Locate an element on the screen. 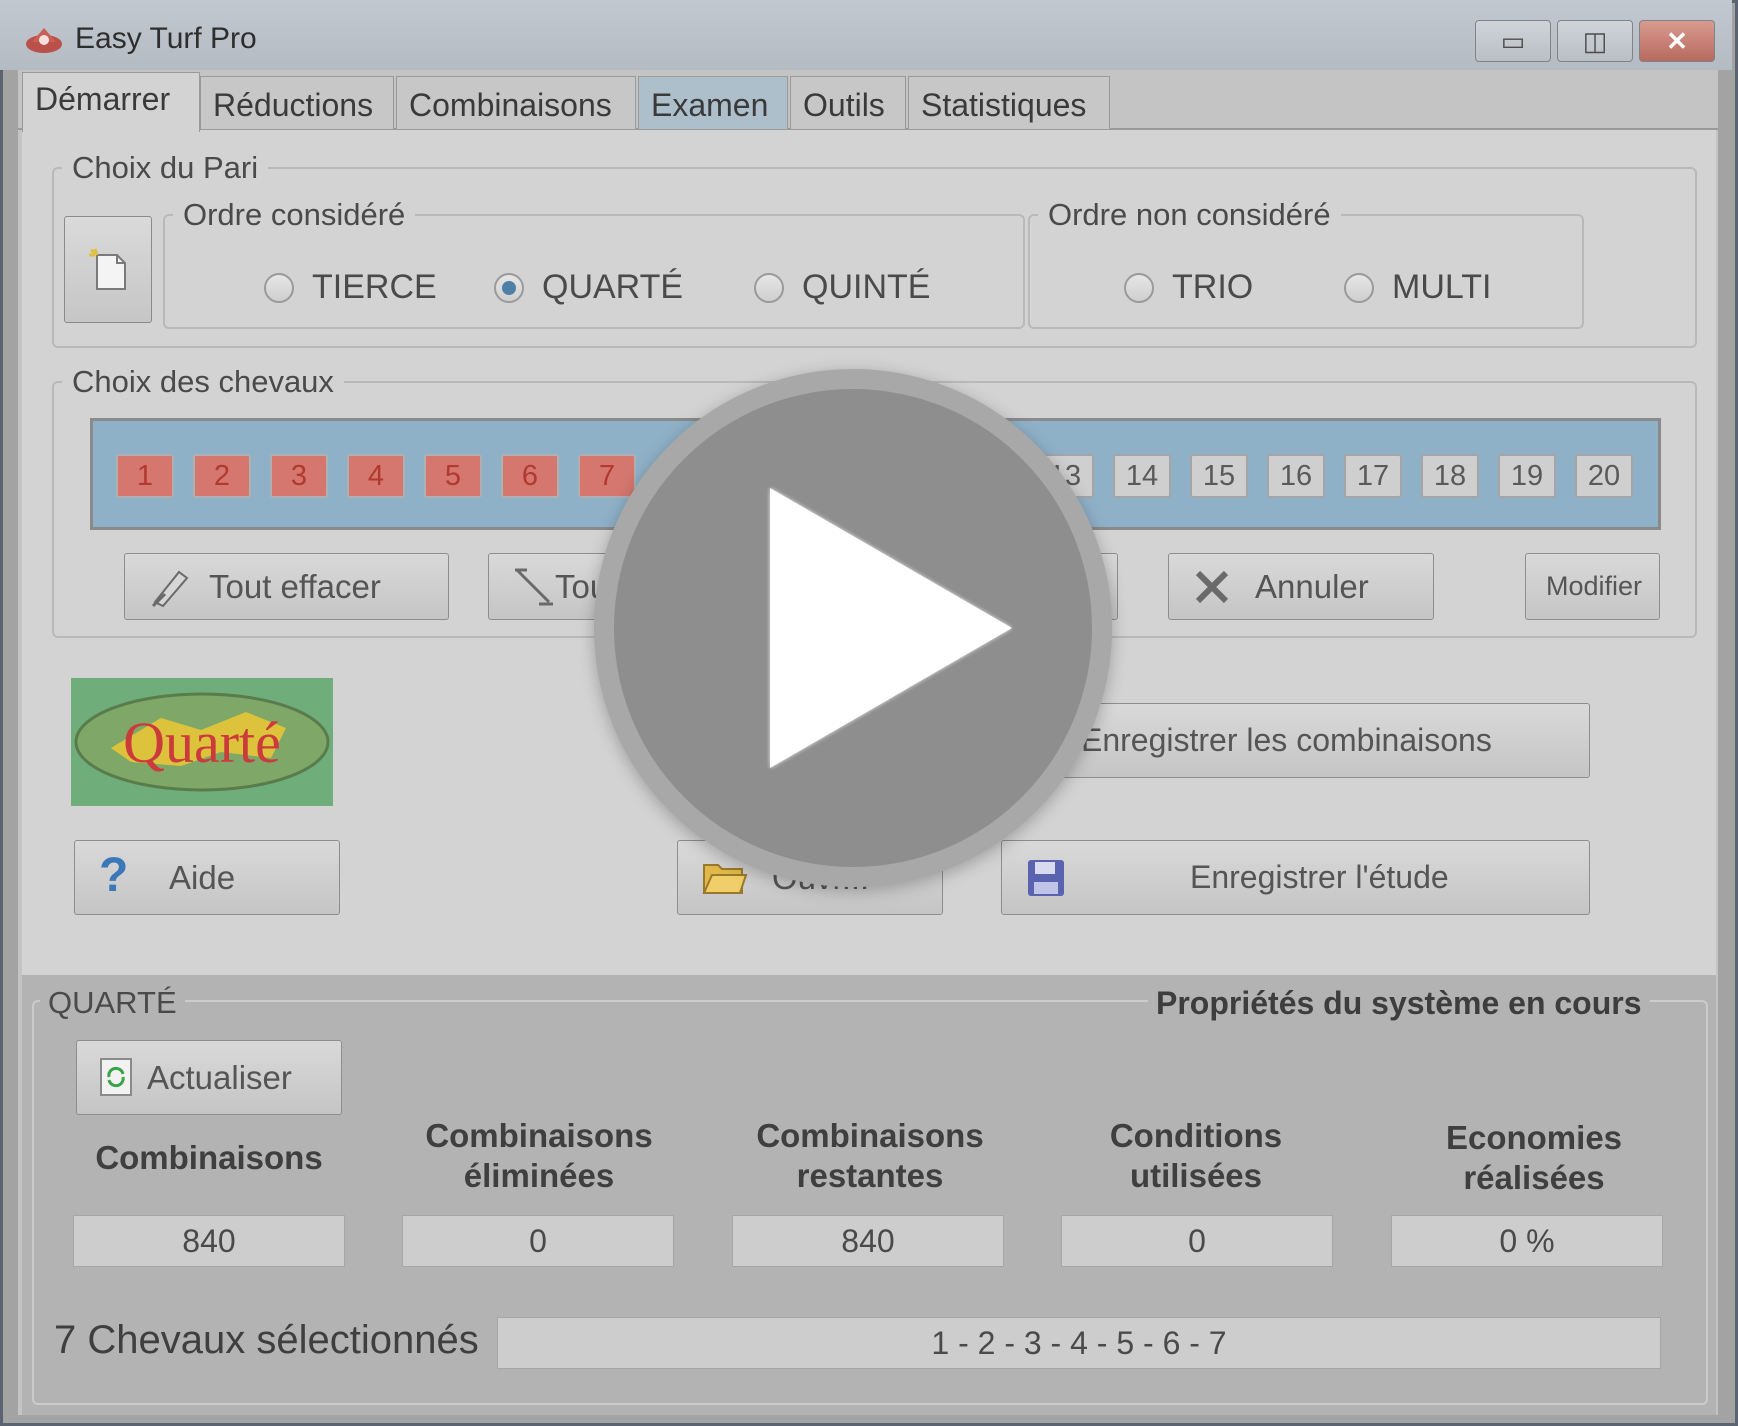 The height and width of the screenshot is (1426, 1738). maximize-button: ◫ is located at coordinates (1595, 41).